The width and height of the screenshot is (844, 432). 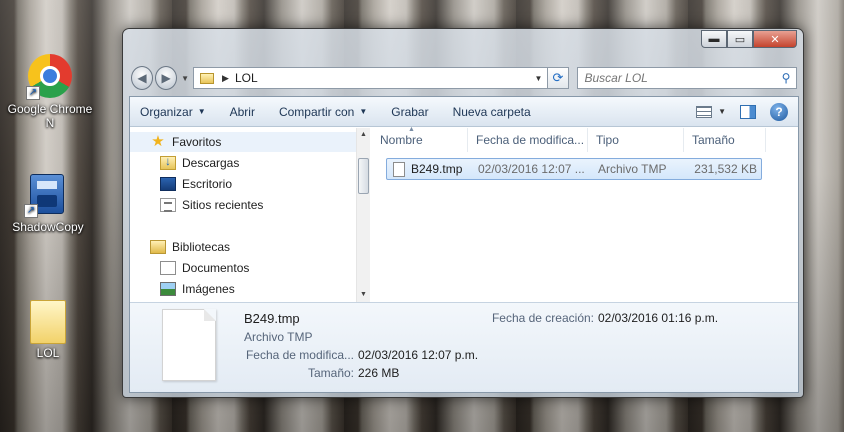 I want to click on nav-item-images: Imágenes, so click(x=197, y=289).